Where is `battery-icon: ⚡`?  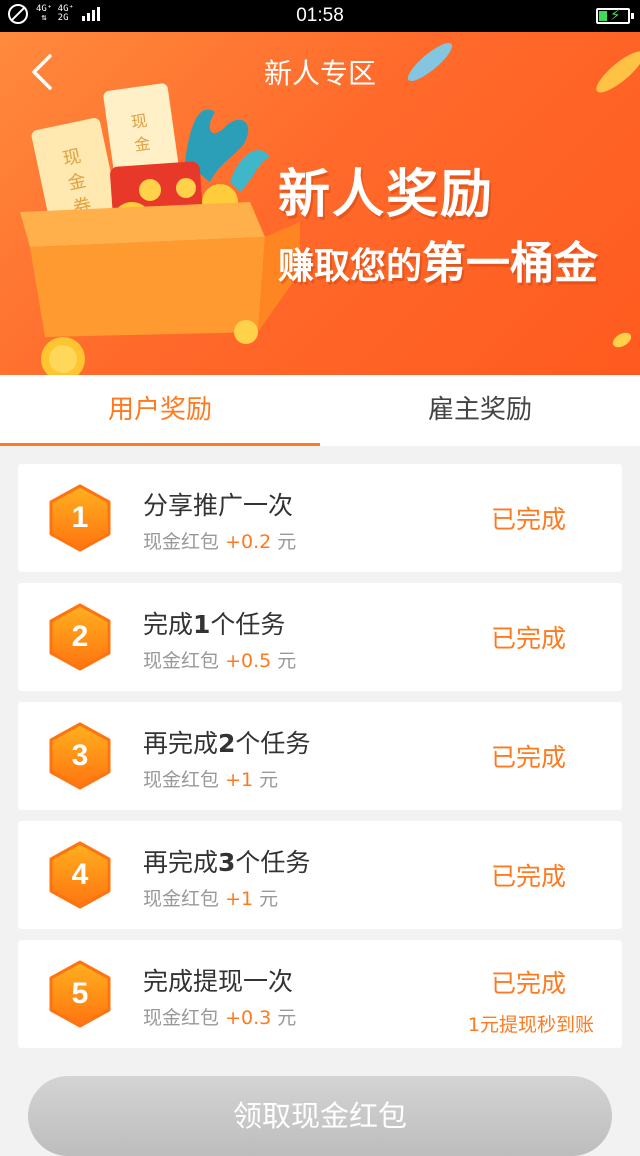 battery-icon: ⚡ is located at coordinates (615, 15).